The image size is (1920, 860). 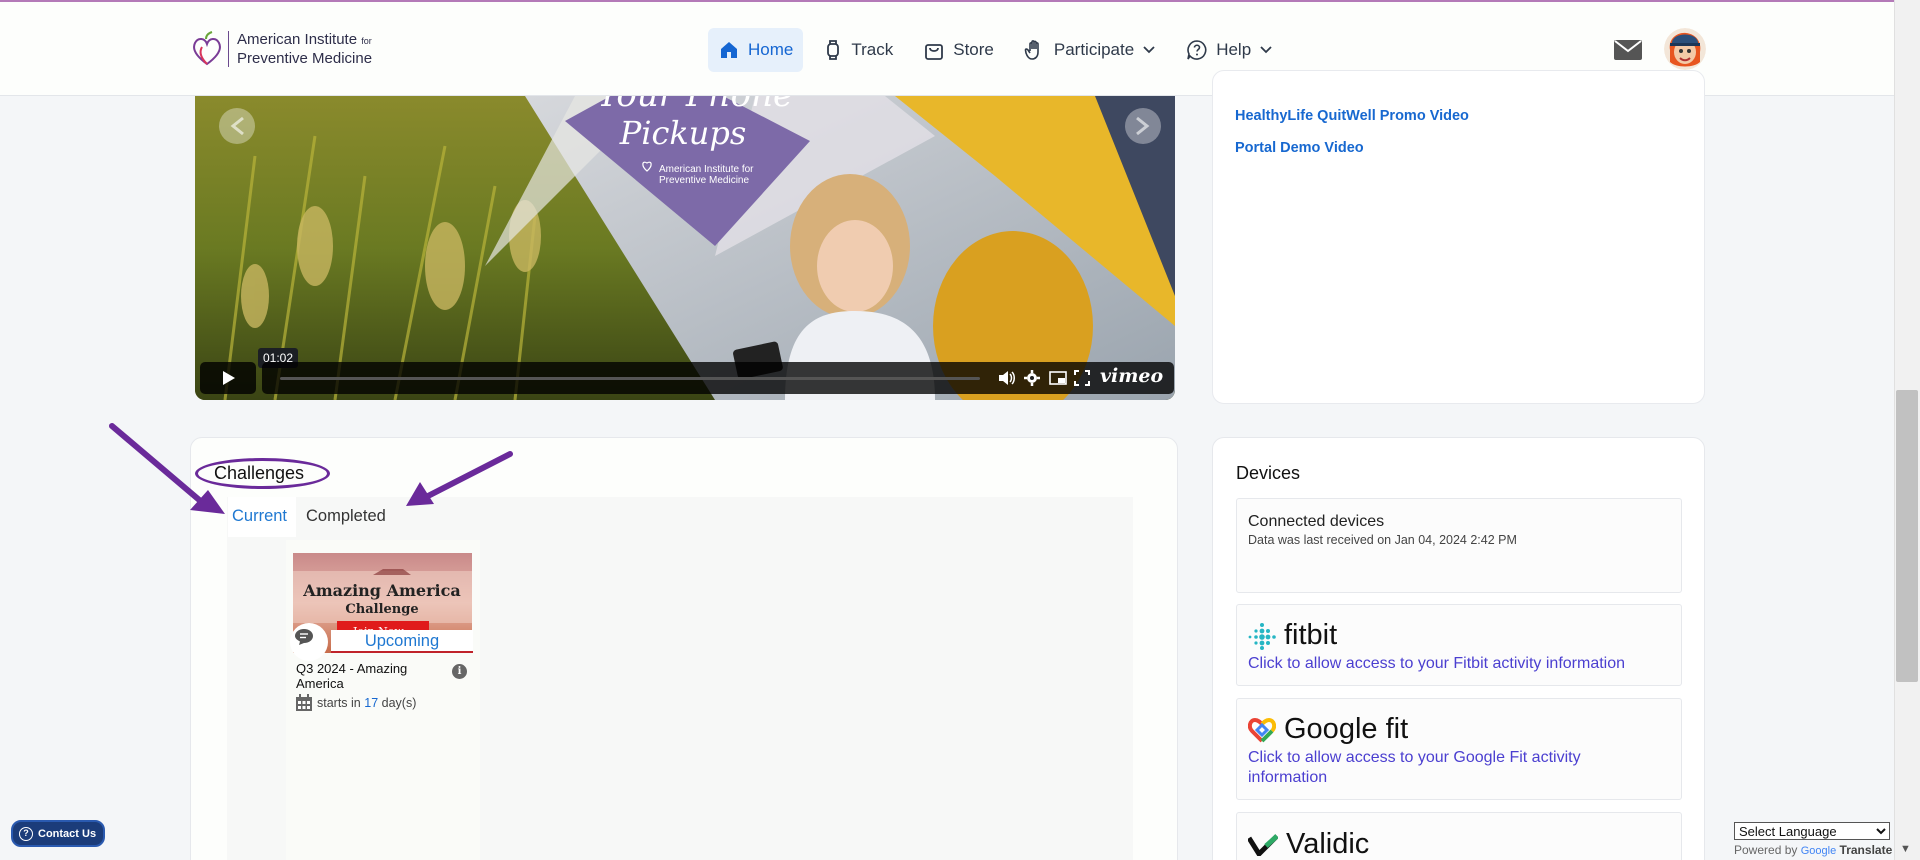 I want to click on annotation-arrow-completed, so click(x=459, y=478).